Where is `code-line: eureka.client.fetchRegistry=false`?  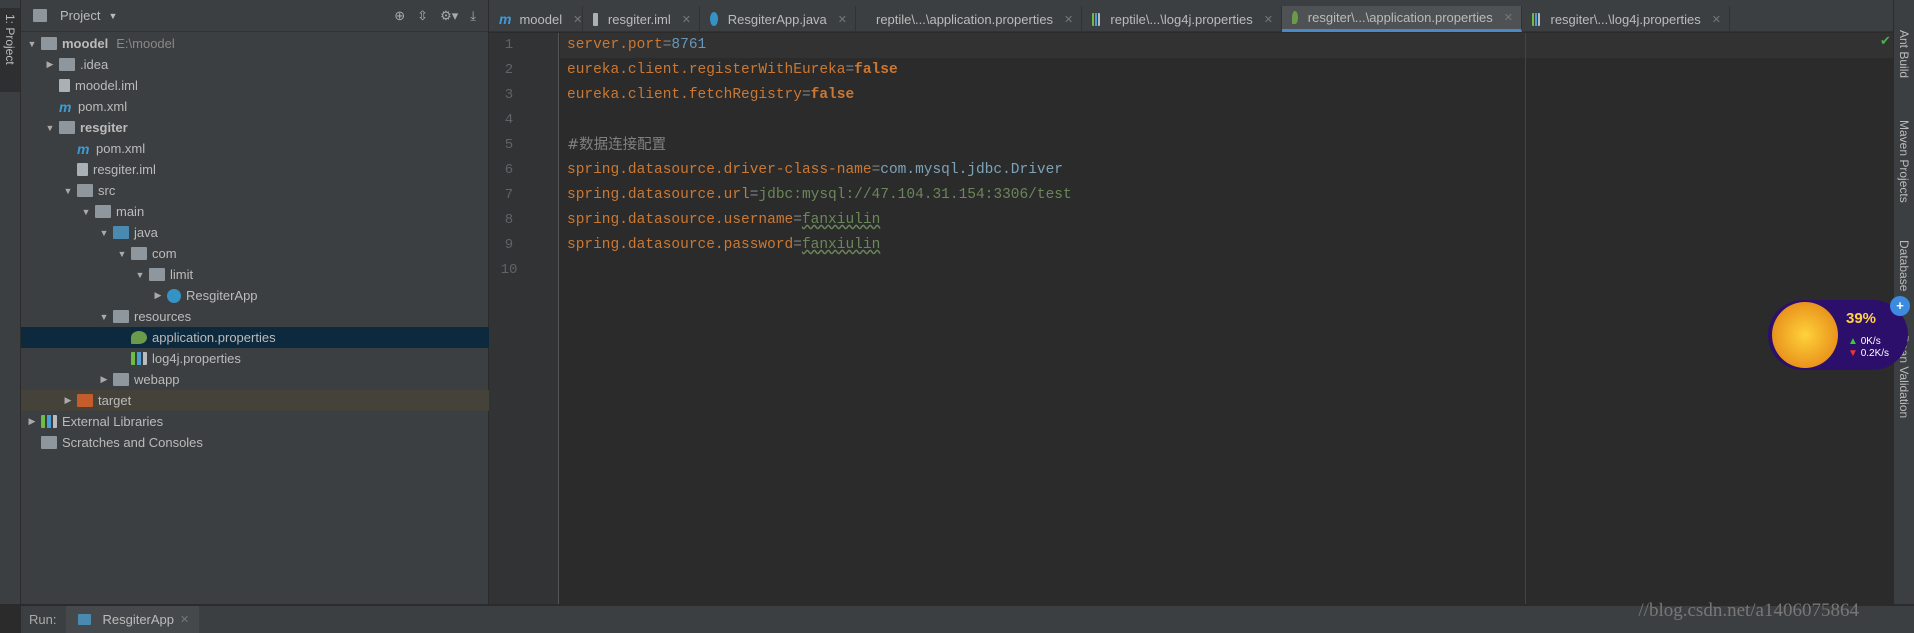
code-line: eureka.client.fetchRegistry=false is located at coordinates (710, 95).